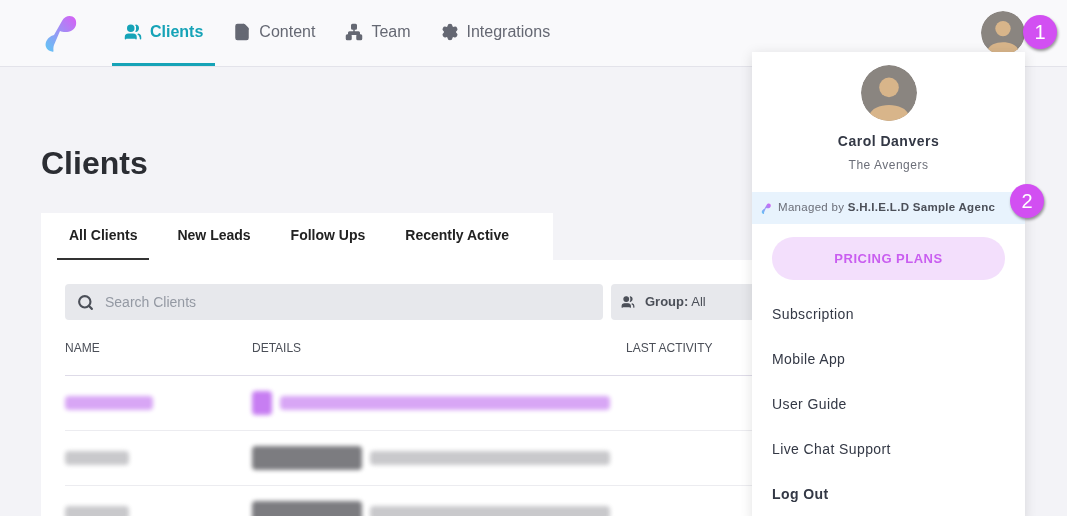  What do you see at coordinates (888, 359) in the screenshot?
I see `menu-item: Mobile App` at bounding box center [888, 359].